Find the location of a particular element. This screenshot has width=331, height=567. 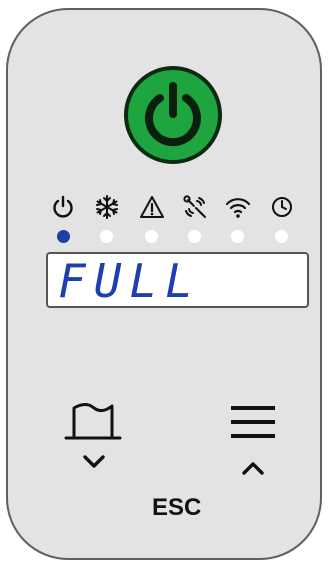

power-button is located at coordinates (173, 115).